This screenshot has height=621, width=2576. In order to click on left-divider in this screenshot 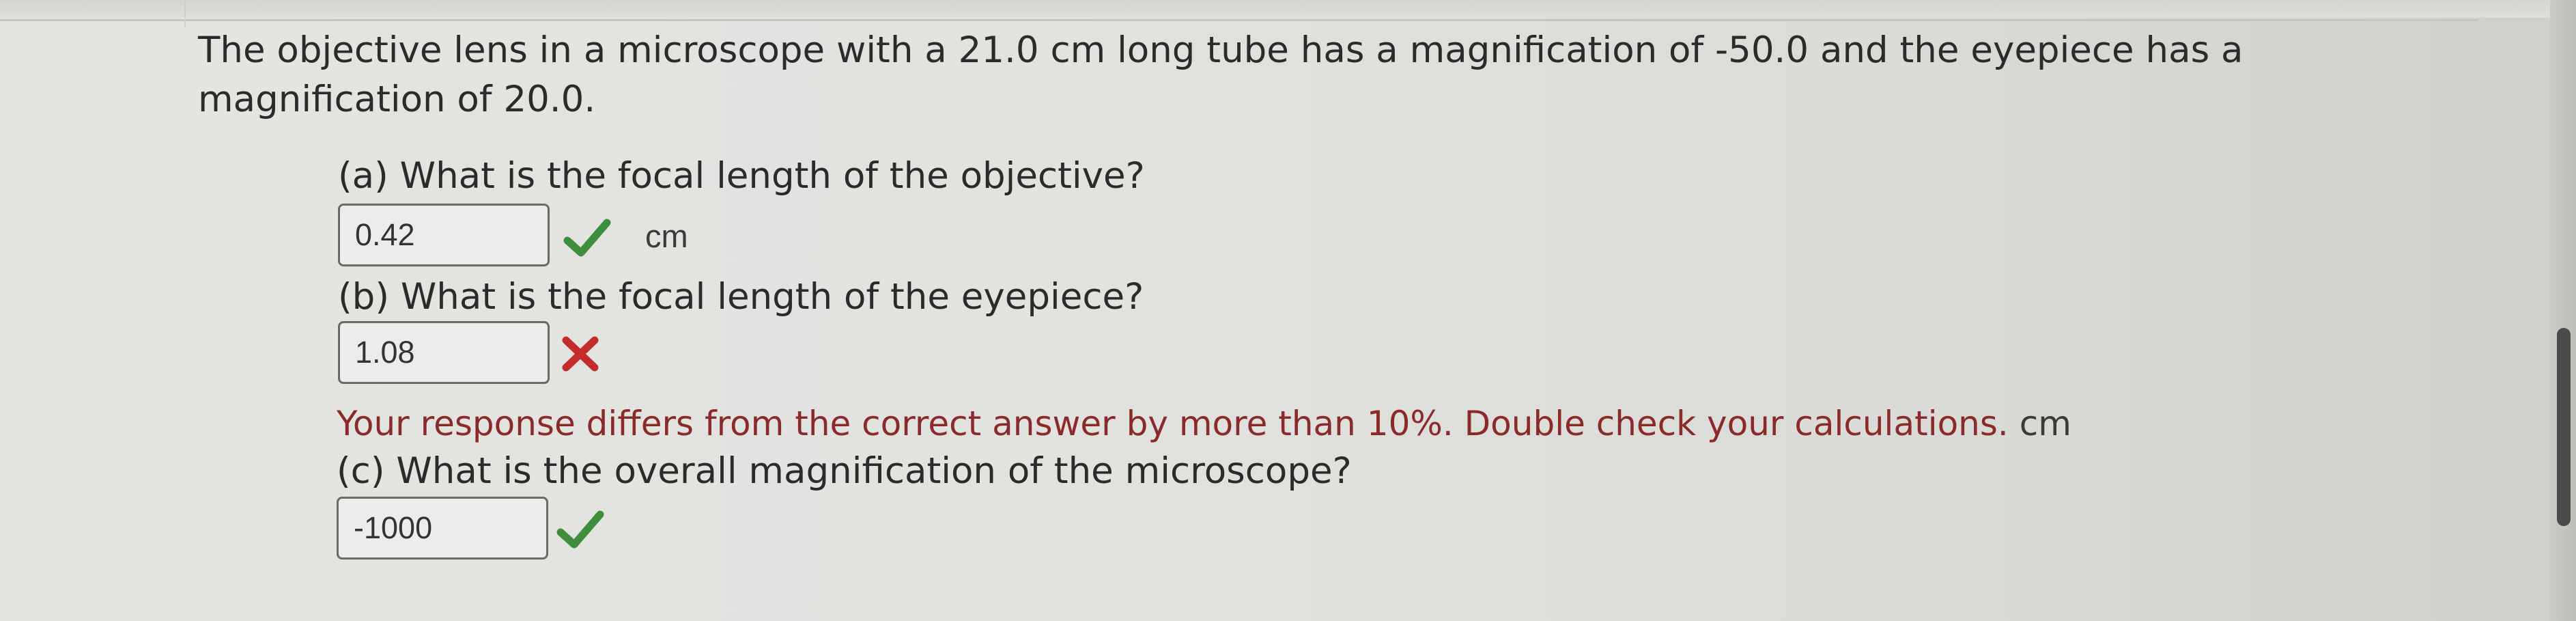, I will do `click(185, 13)`.